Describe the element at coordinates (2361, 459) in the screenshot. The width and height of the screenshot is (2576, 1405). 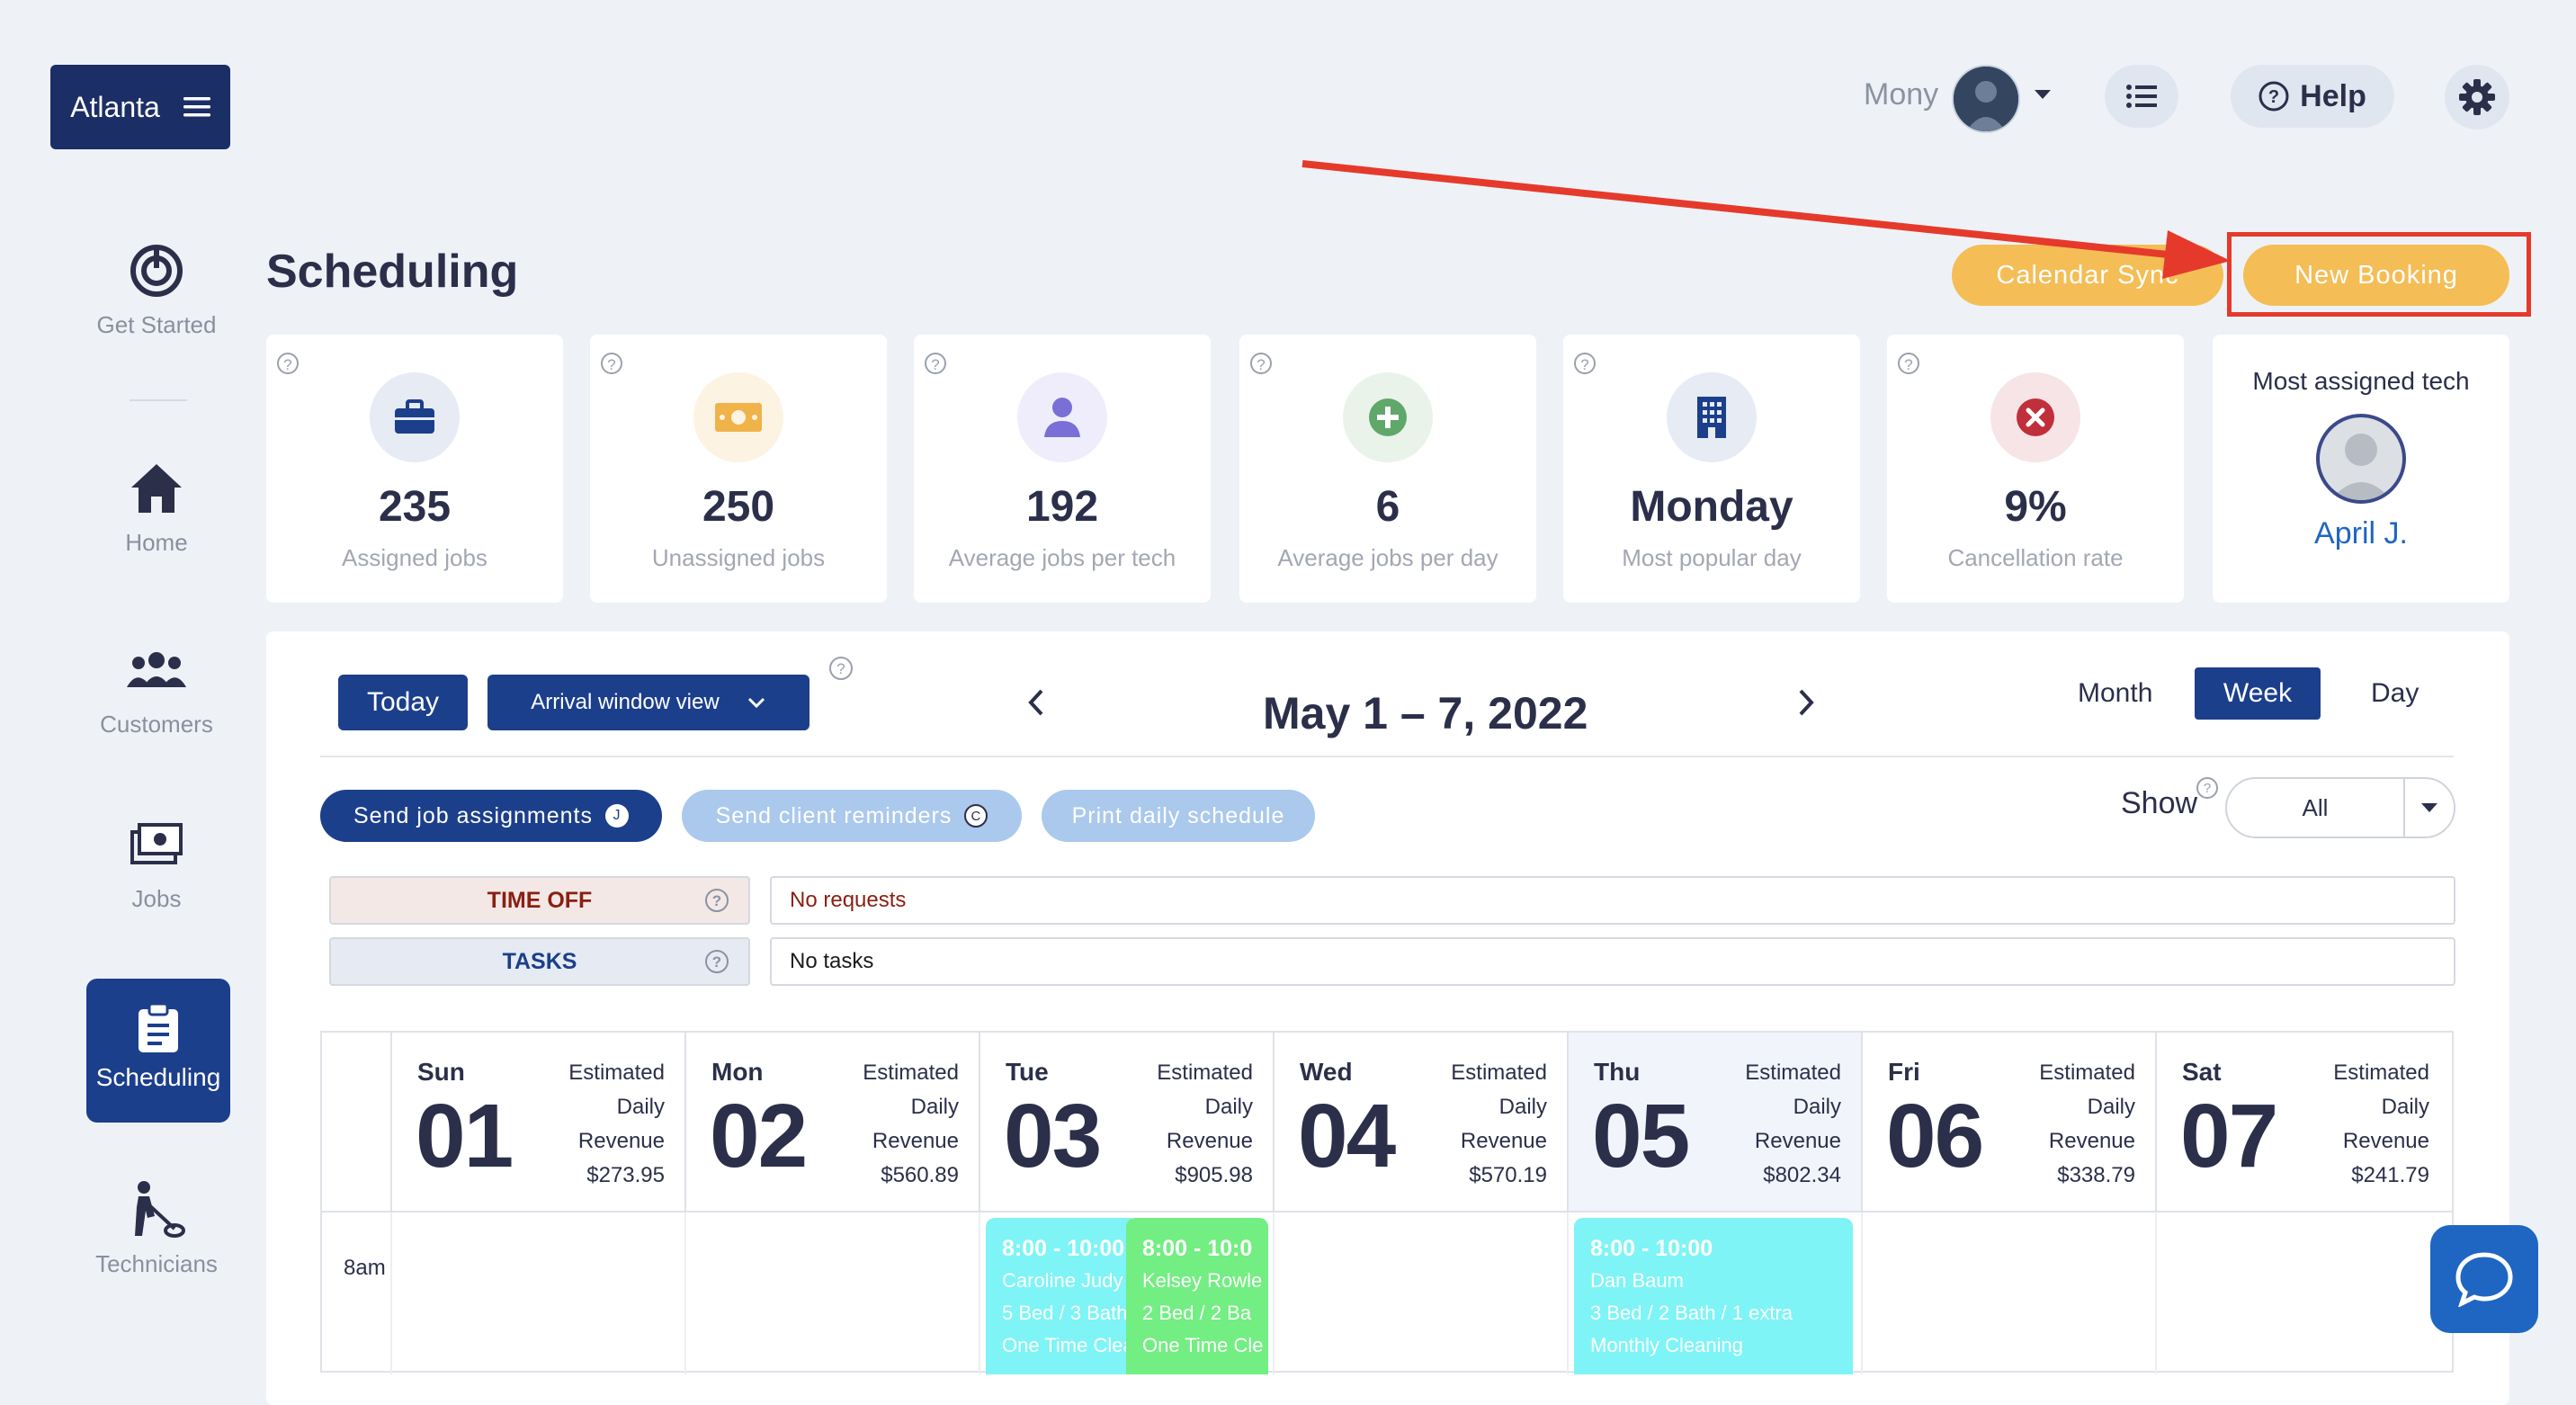
I see `tech-avatar` at that location.